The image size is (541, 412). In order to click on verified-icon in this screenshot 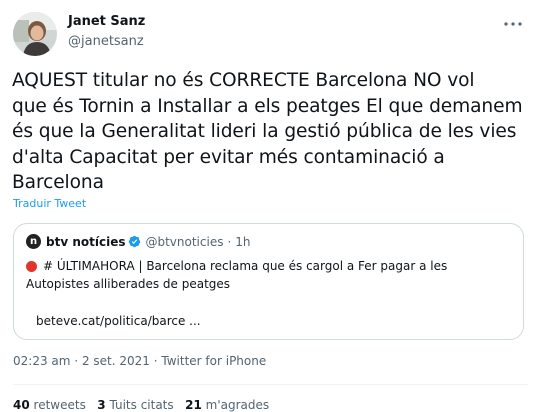, I will do `click(134, 241)`.